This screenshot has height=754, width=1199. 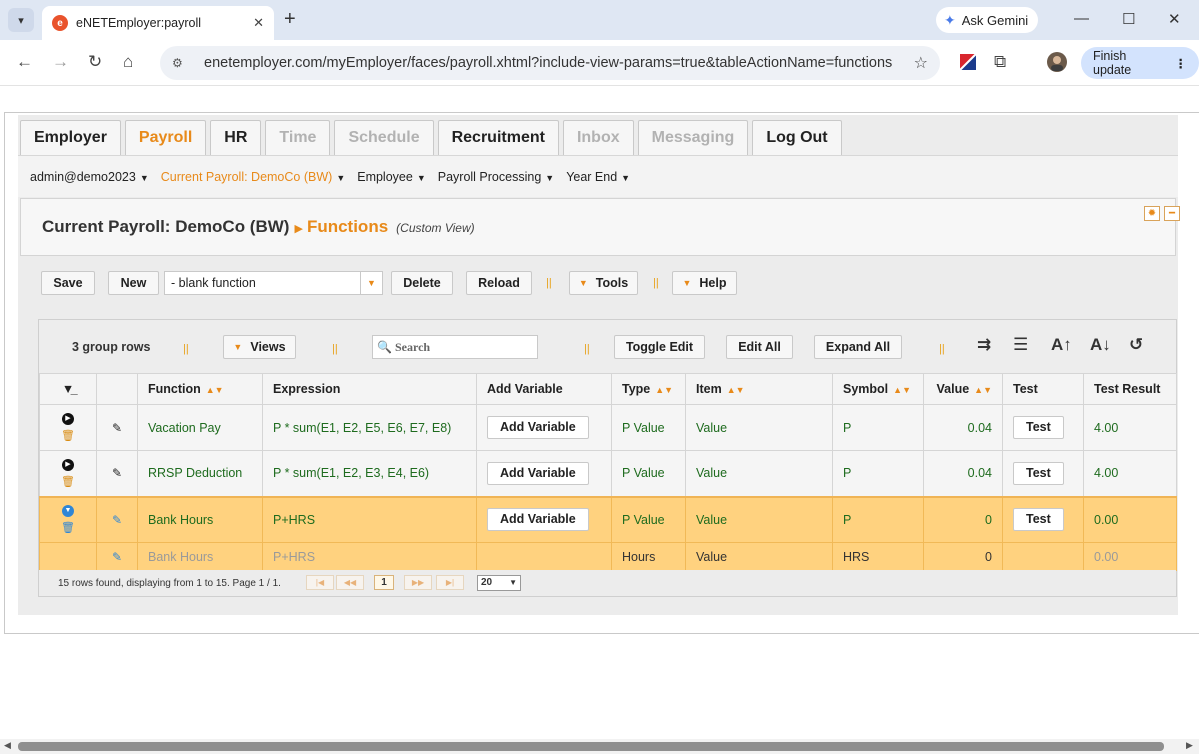 I want to click on test-result-column-header: Test Result, so click(x=1130, y=389).